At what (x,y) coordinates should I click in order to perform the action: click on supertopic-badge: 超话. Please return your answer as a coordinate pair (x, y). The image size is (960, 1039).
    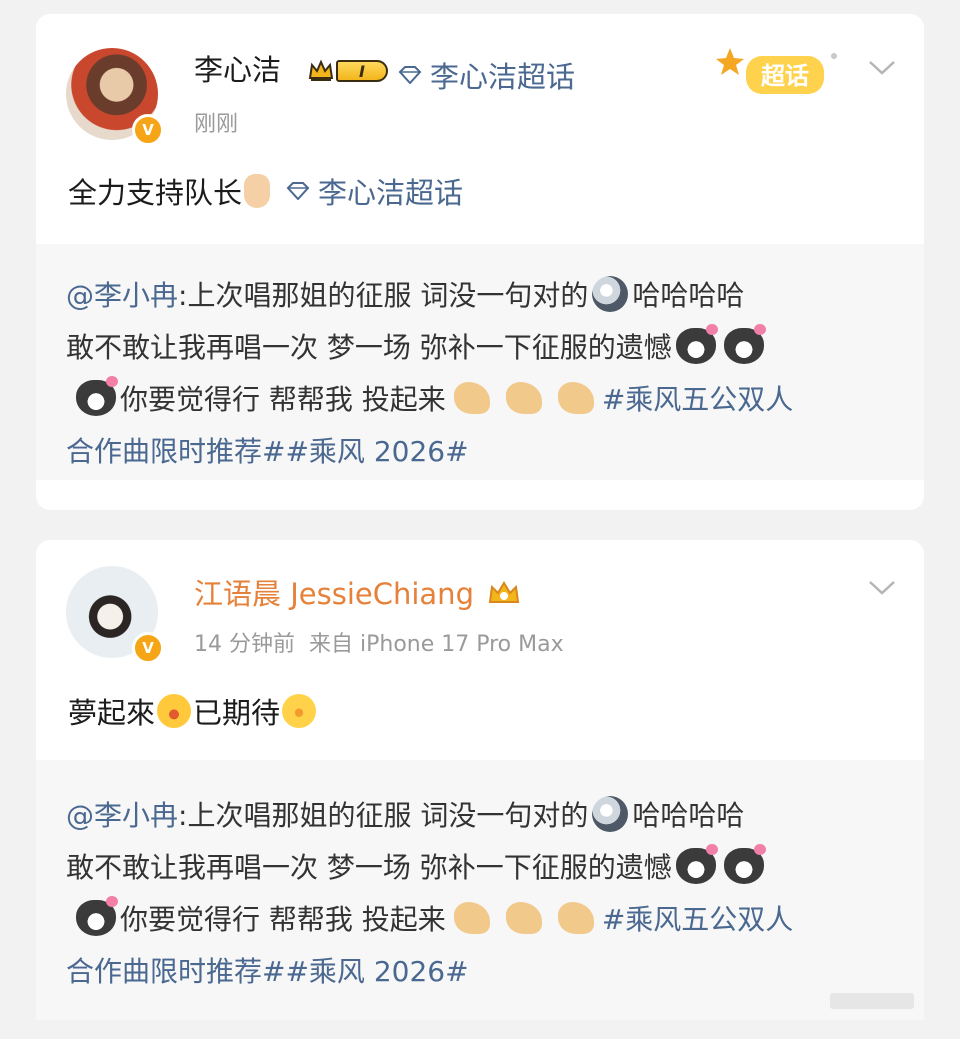
    Looking at the image, I should click on (781, 74).